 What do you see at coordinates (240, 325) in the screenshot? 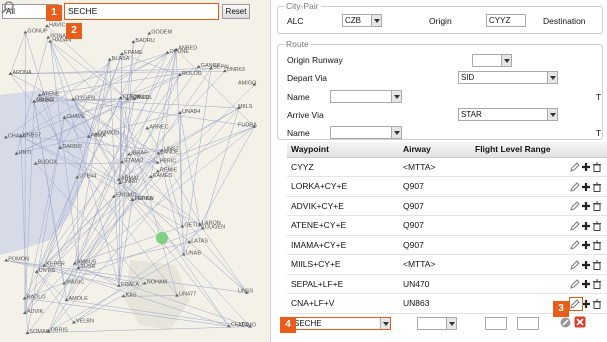
I see `waypoint-label: CELTO` at bounding box center [240, 325].